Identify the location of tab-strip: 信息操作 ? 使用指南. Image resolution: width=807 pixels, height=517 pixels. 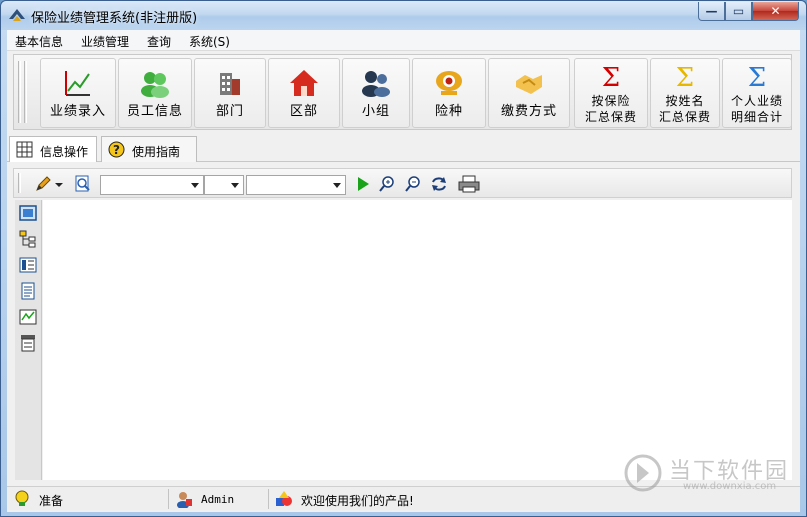
(403, 148).